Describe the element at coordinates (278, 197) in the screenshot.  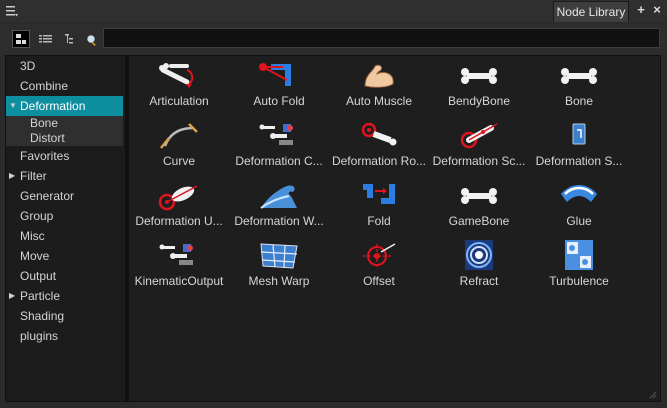
I see `deformation-wave-icon` at that location.